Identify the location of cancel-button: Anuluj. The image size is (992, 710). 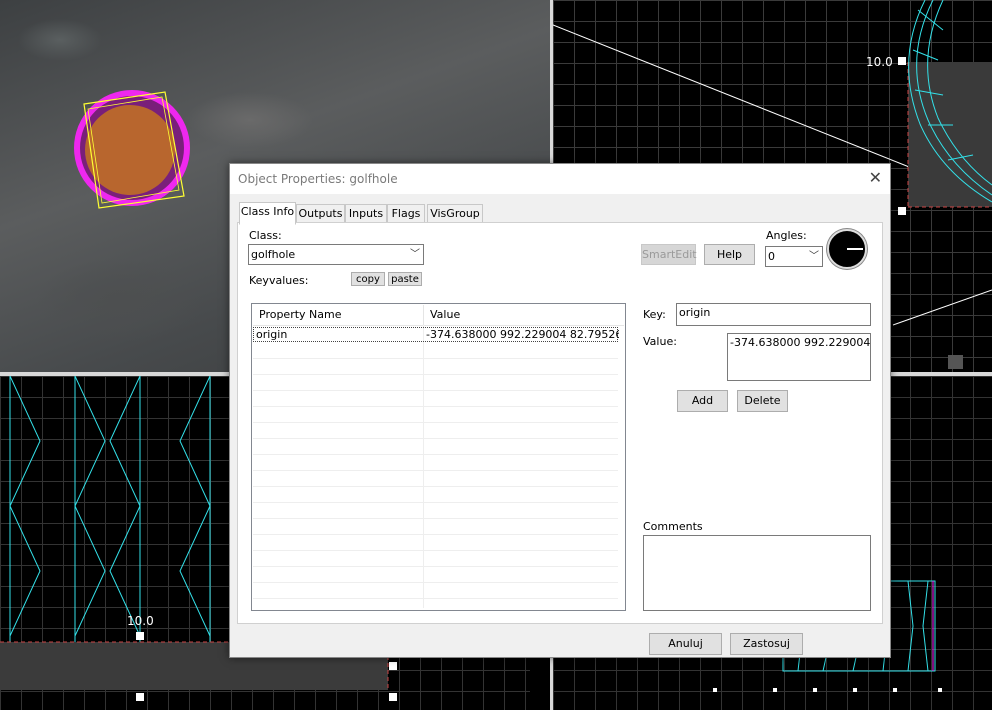
(685, 644).